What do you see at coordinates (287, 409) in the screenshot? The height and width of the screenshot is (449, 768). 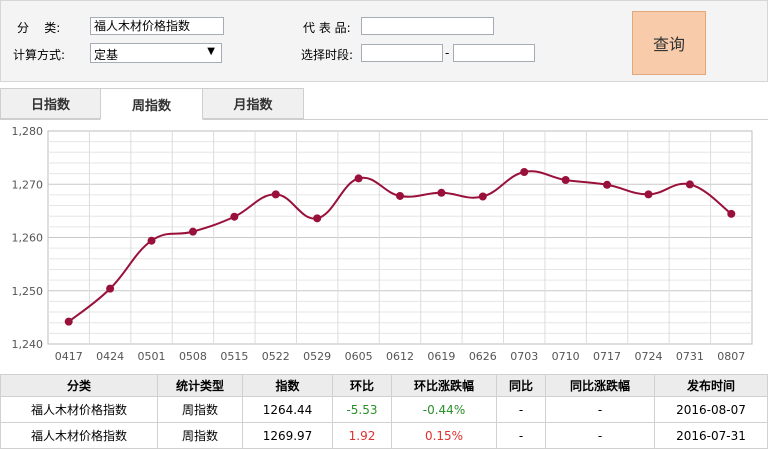 I see `cell-index: 1264.44` at bounding box center [287, 409].